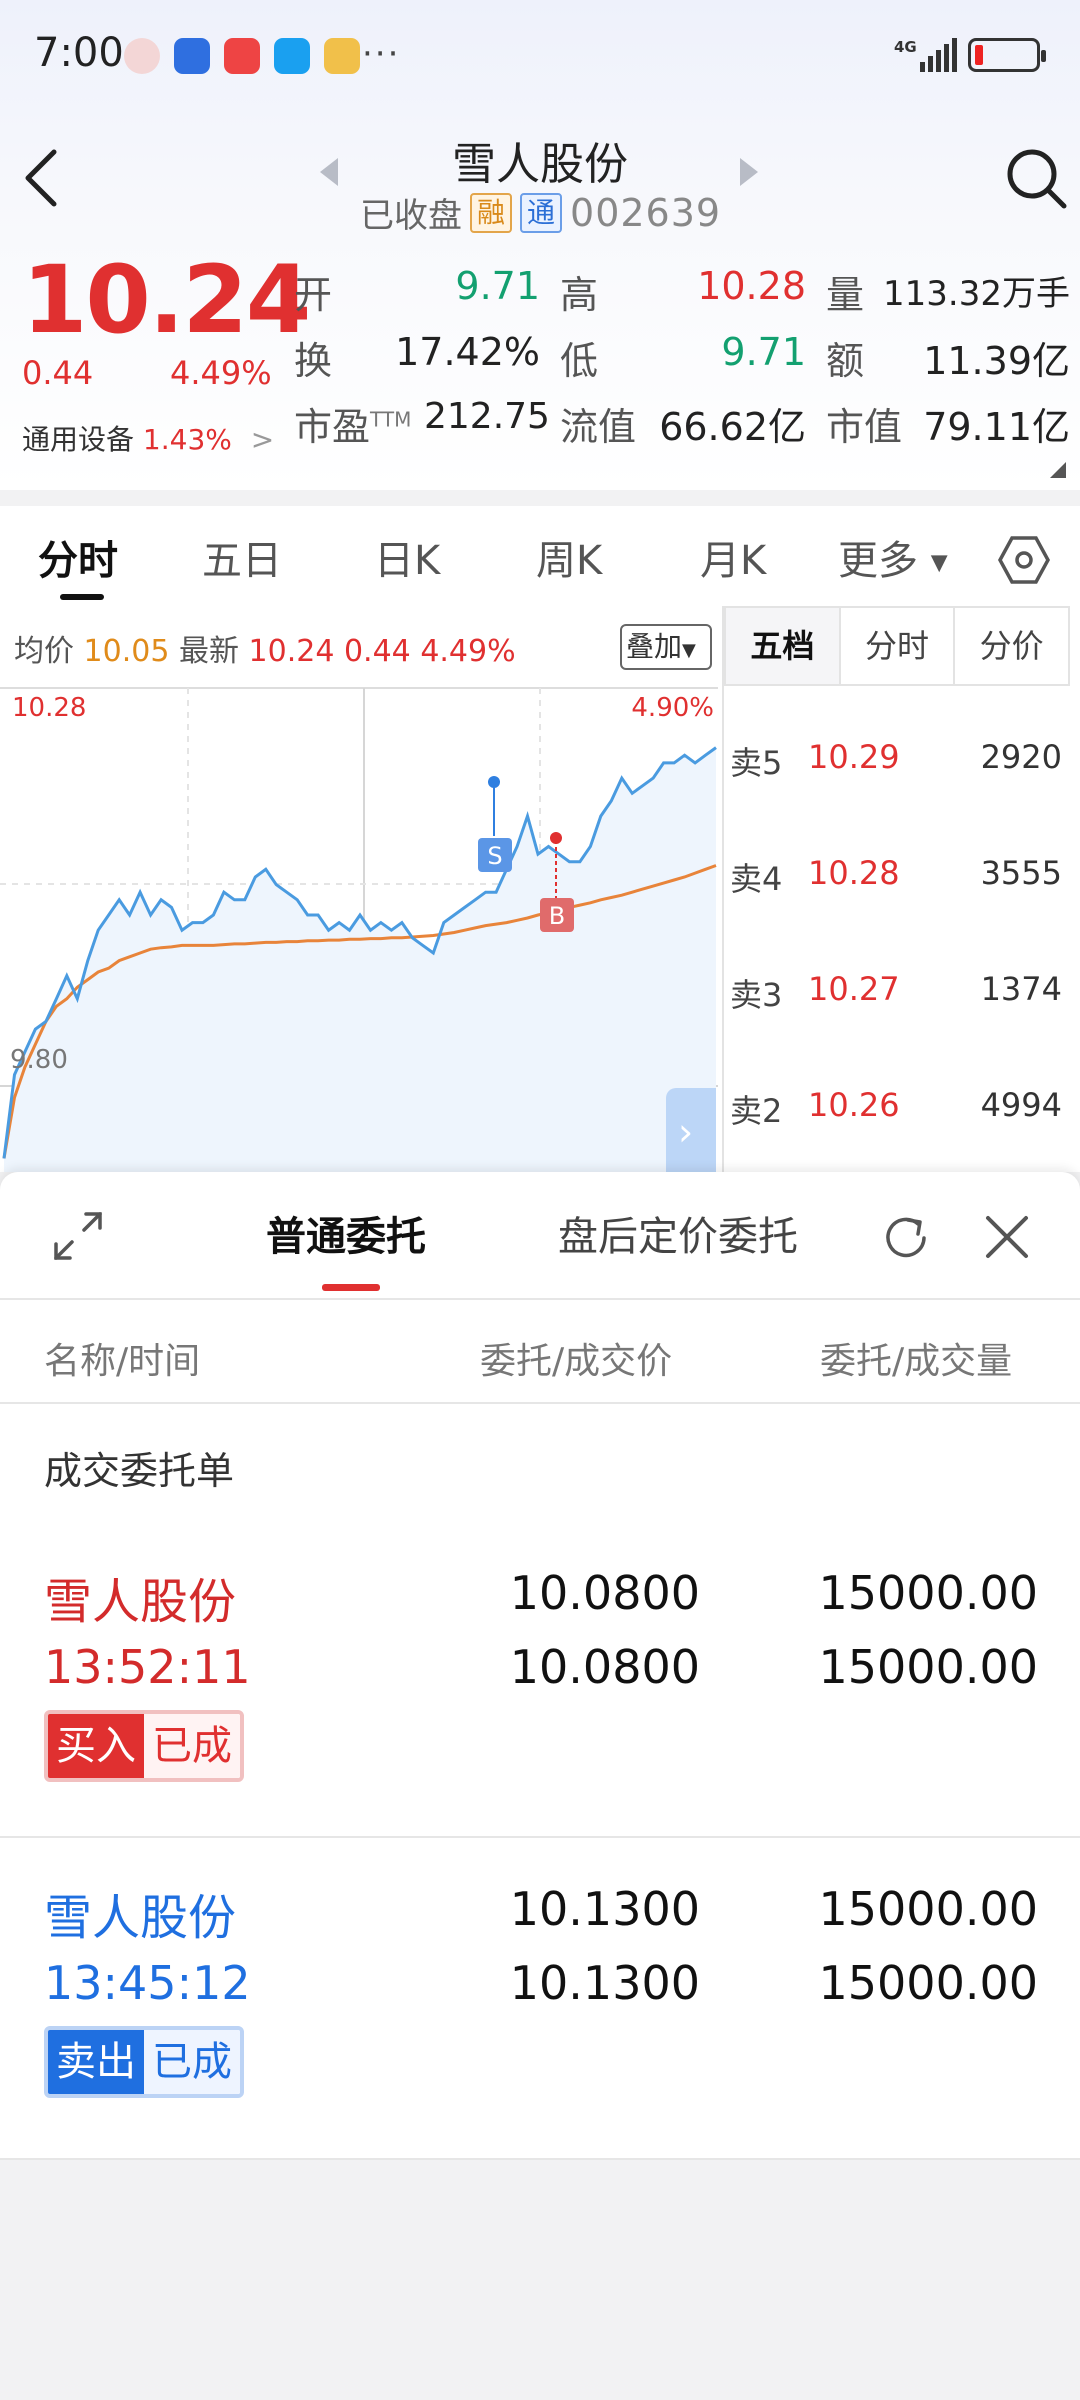 Image resolution: width=1080 pixels, height=2400 pixels. I want to click on avg-value: 10.05, so click(126, 651).